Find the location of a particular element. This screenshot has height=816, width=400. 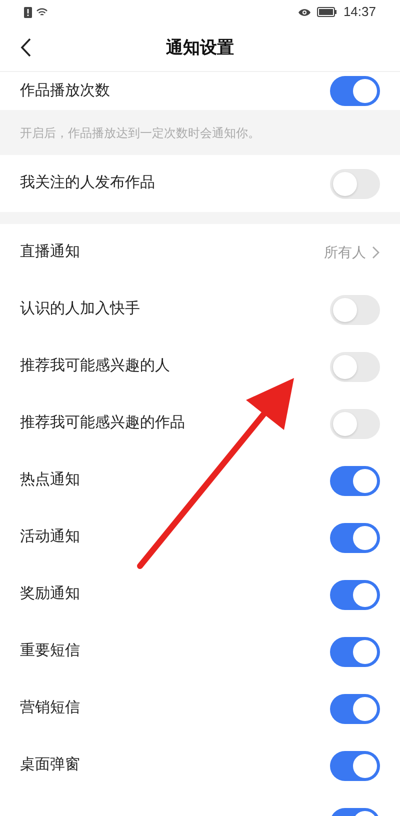

back-button is located at coordinates (25, 47).